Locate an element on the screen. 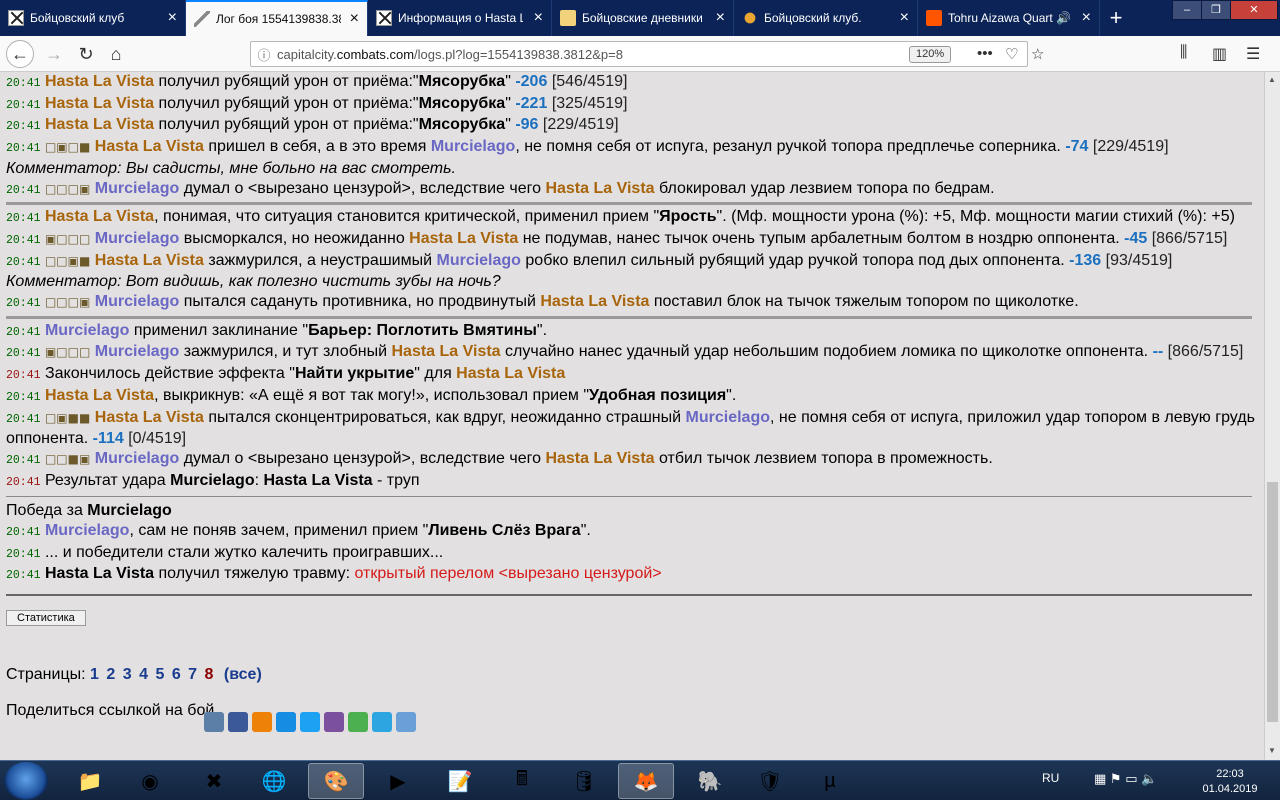  tab-soundcloud: Tohru Aizawa Quart 🔊 × is located at coordinates (1009, 18).